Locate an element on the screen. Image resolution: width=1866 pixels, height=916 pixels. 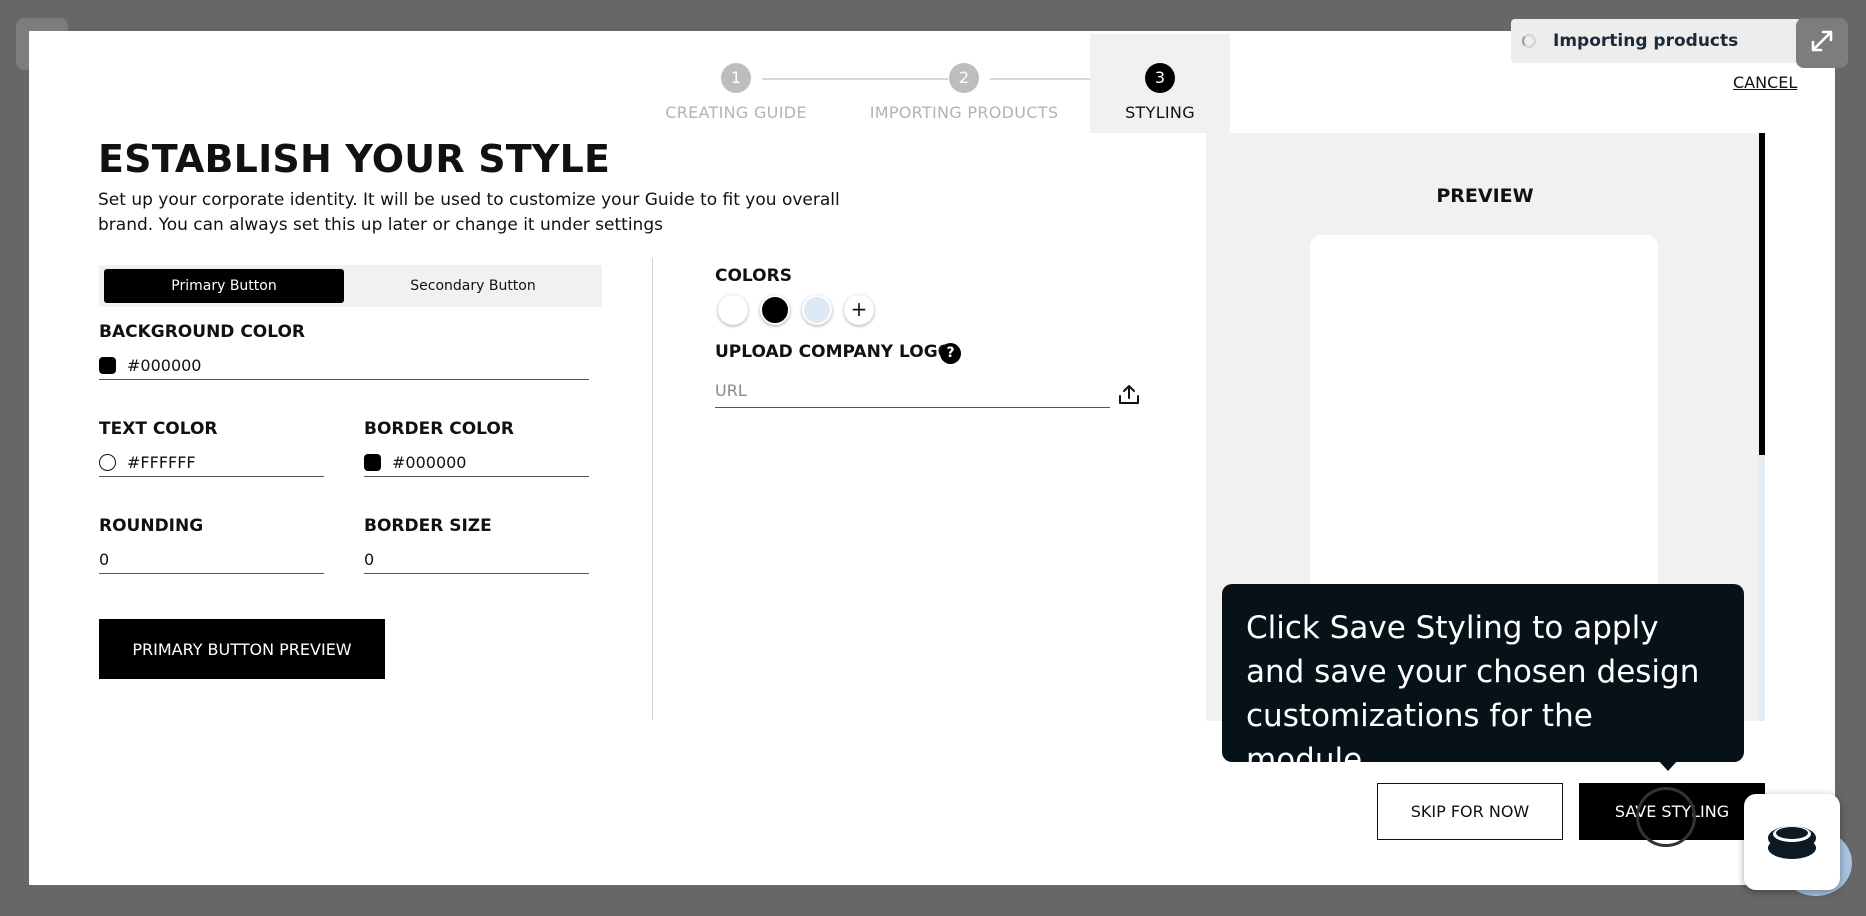
step-label: STYLING is located at coordinates (1160, 112).